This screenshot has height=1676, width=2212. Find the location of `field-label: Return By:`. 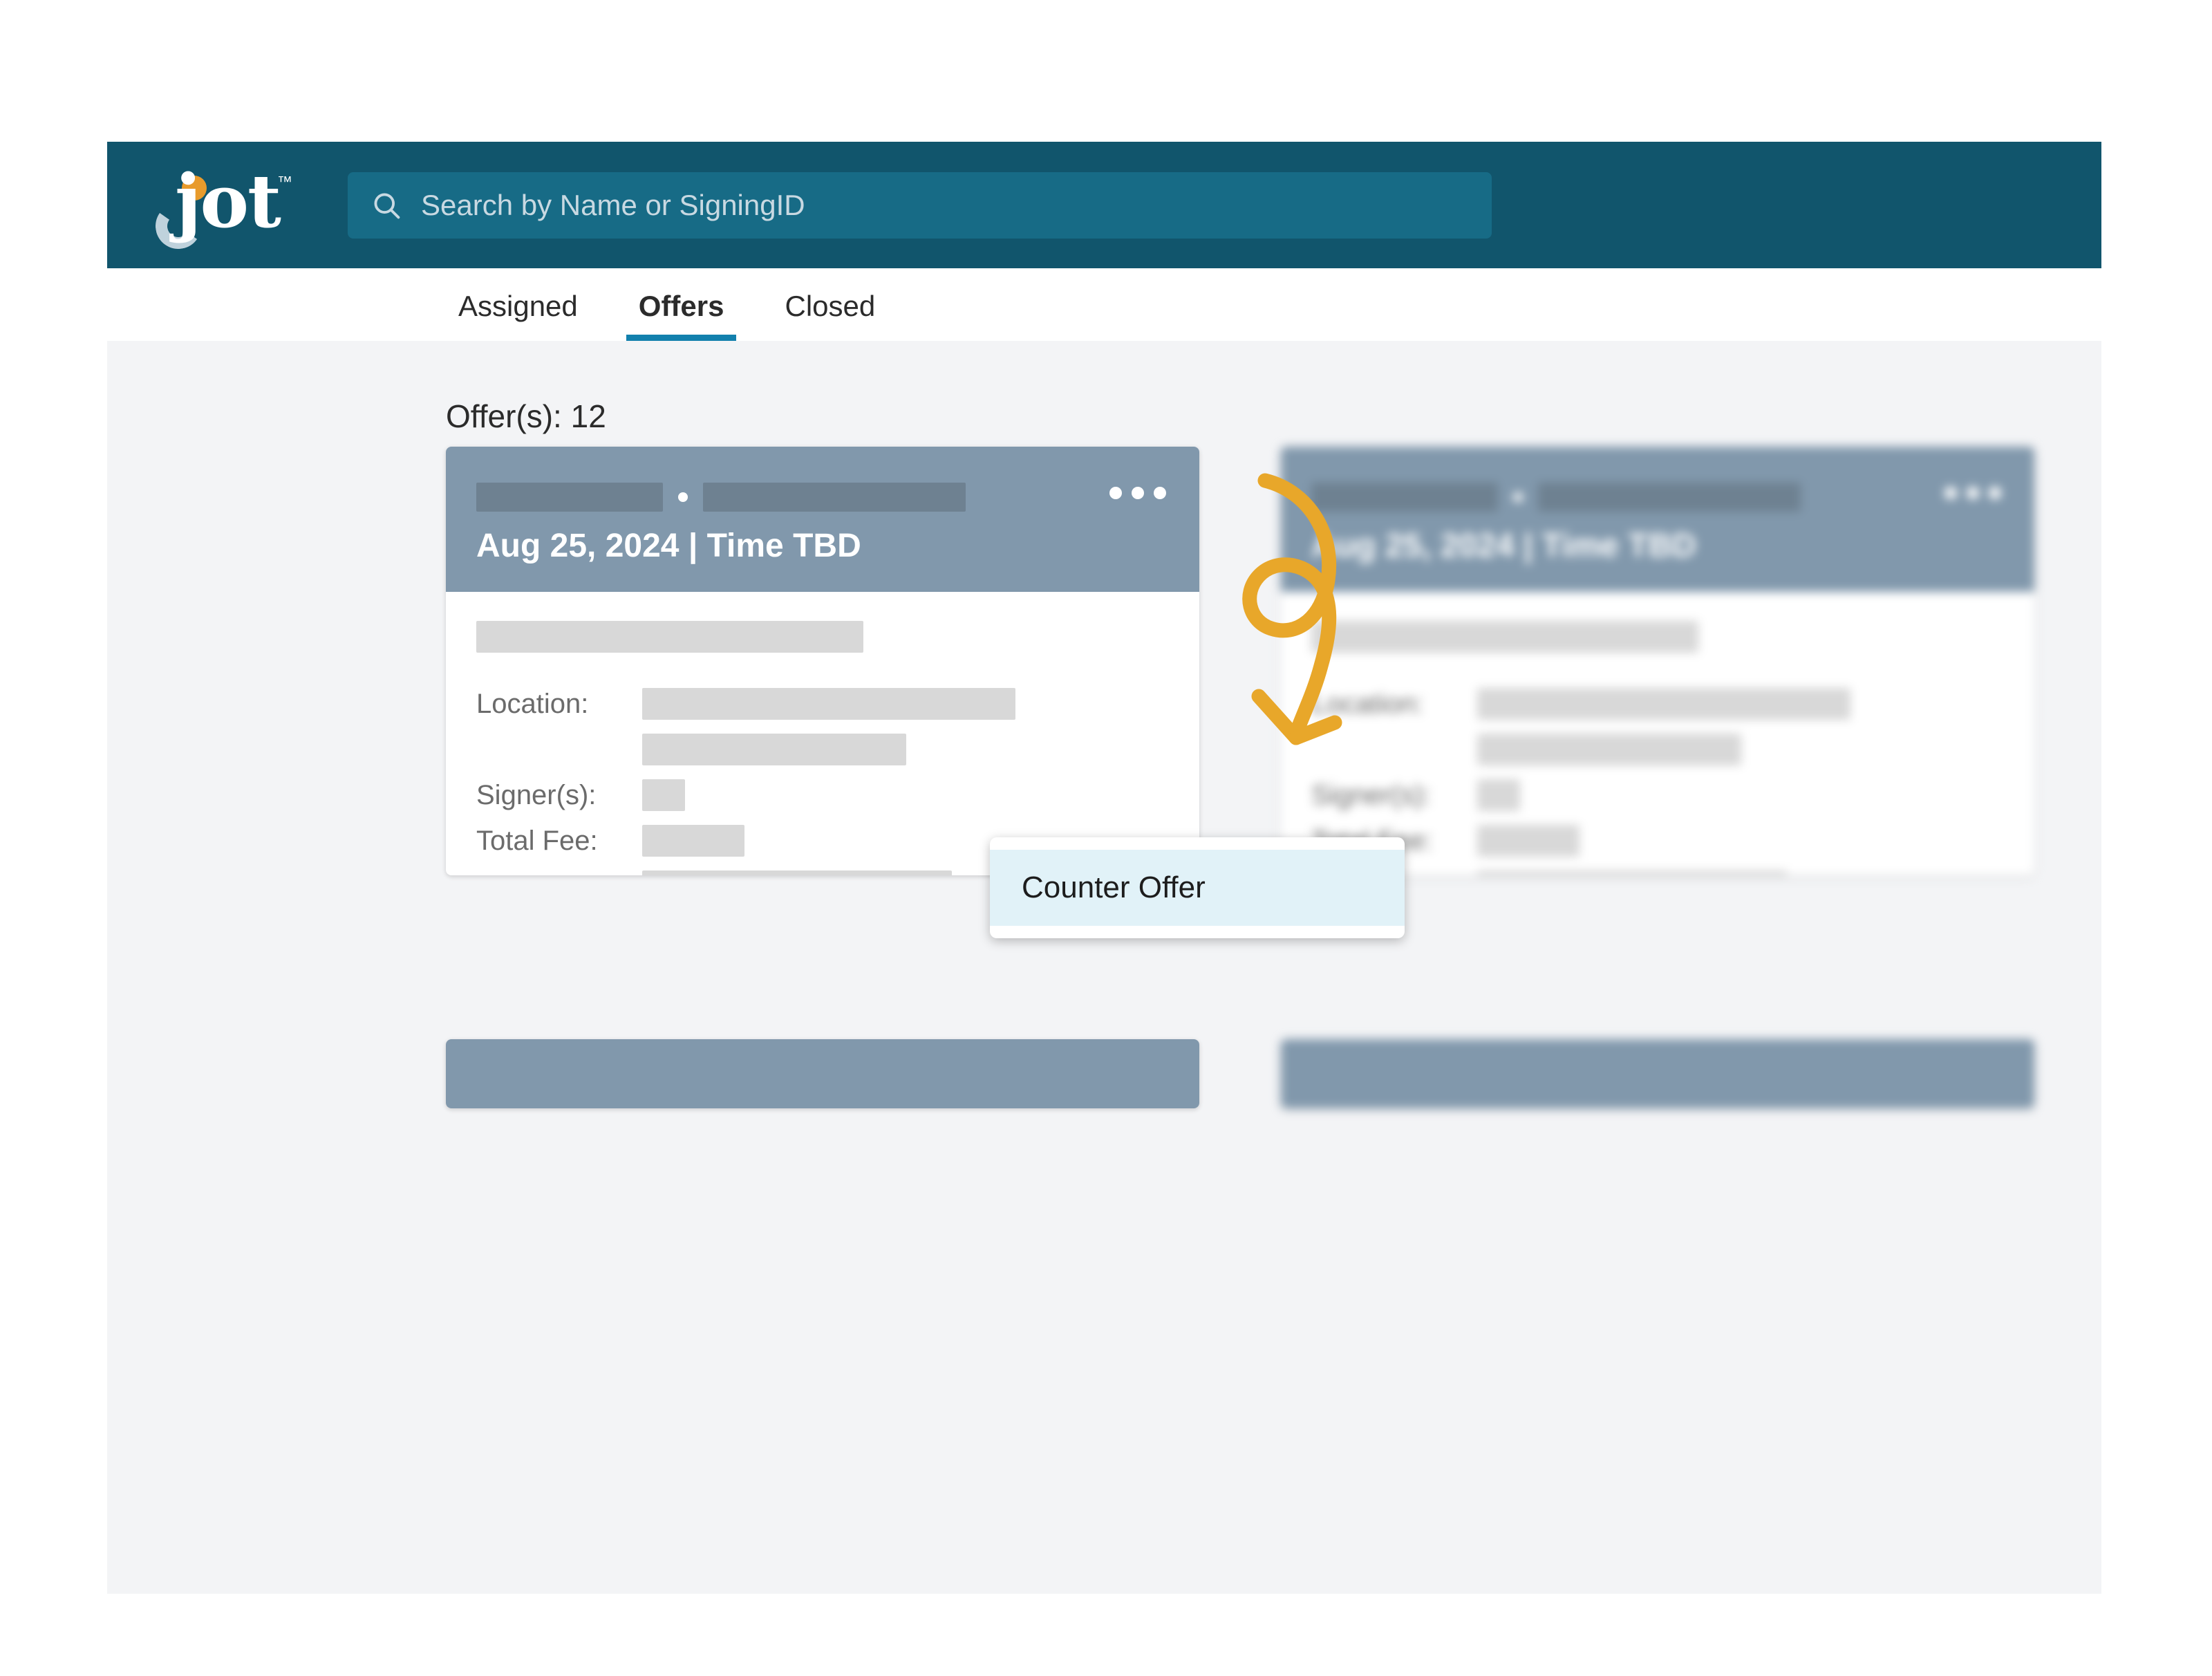

field-label: Return By: is located at coordinates (559, 873).